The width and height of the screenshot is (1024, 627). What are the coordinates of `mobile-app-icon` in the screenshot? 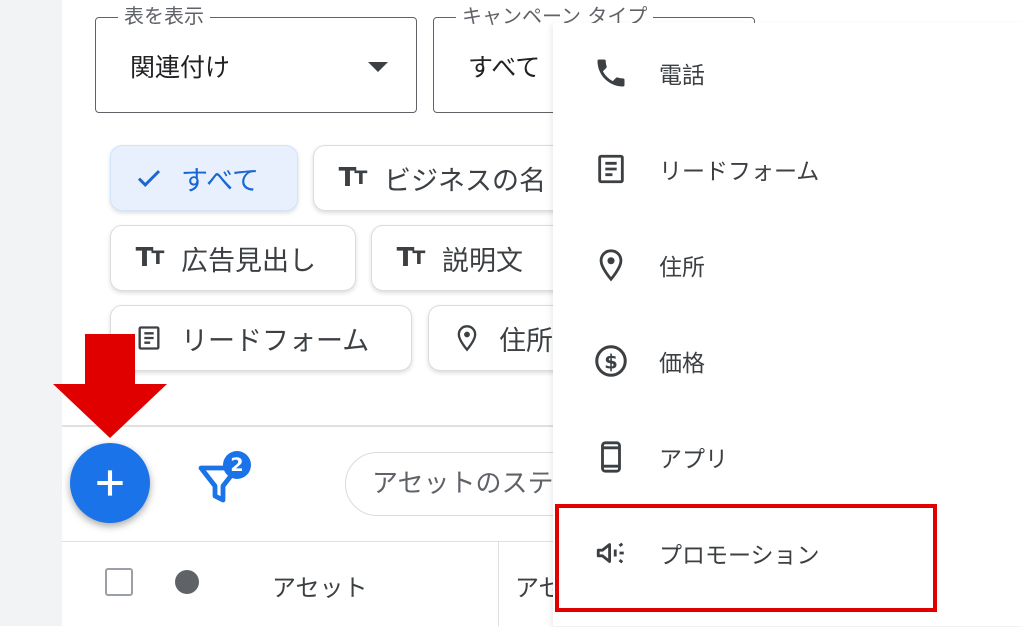 It's located at (611, 457).